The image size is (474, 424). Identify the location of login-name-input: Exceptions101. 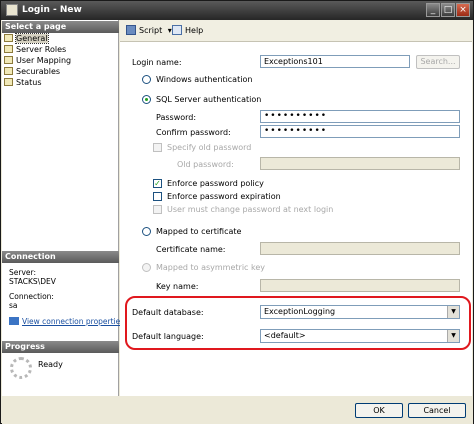
(335, 61).